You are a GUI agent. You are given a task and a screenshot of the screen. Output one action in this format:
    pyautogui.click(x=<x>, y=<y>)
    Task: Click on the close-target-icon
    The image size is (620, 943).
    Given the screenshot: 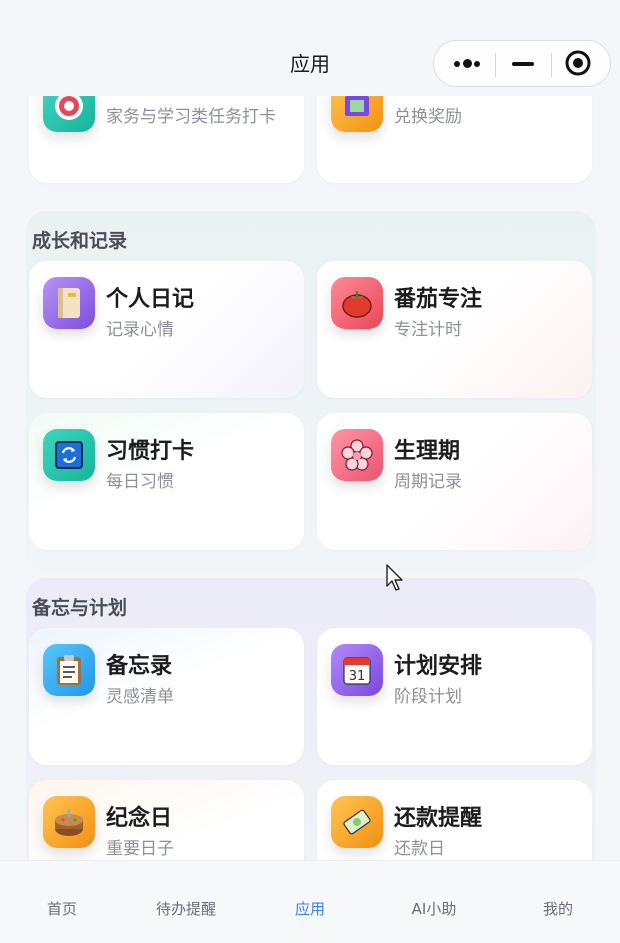 What is the action you would take?
    pyautogui.click(x=578, y=63)
    